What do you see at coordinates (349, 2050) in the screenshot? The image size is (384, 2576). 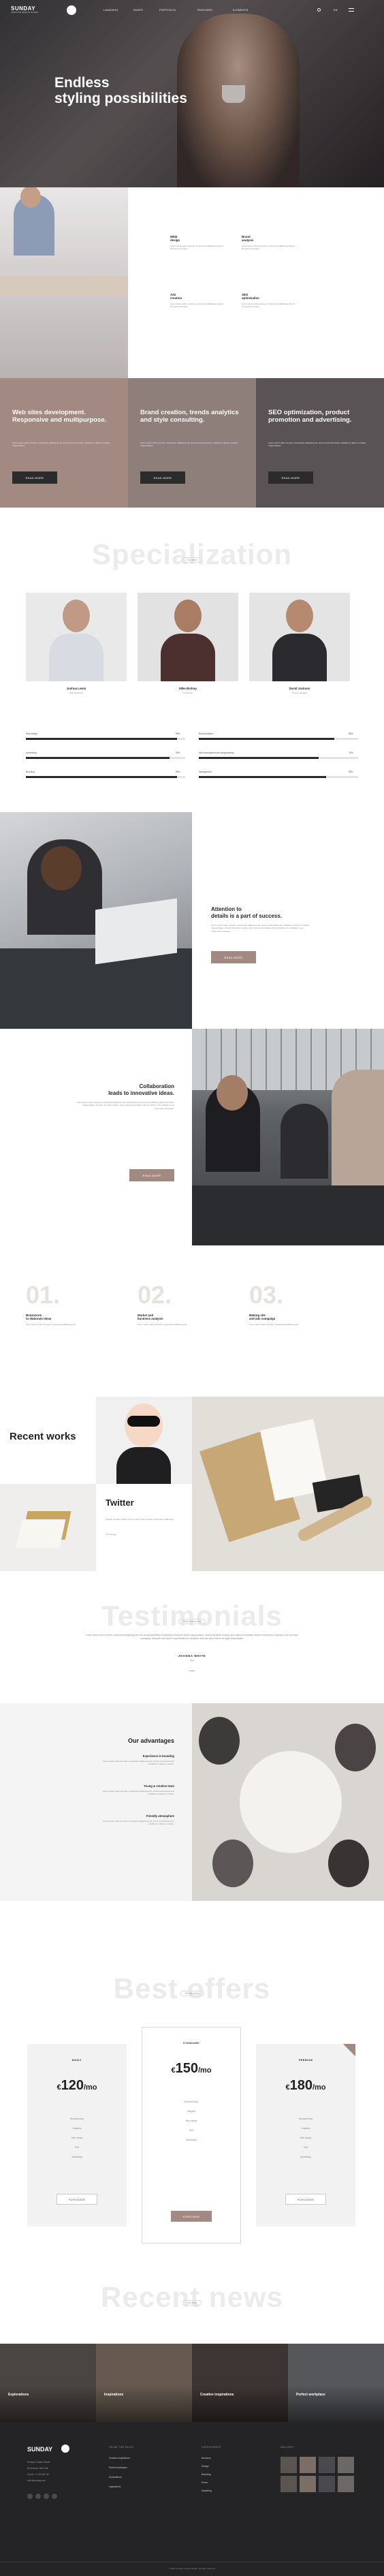 I see `ribbon-corner` at bounding box center [349, 2050].